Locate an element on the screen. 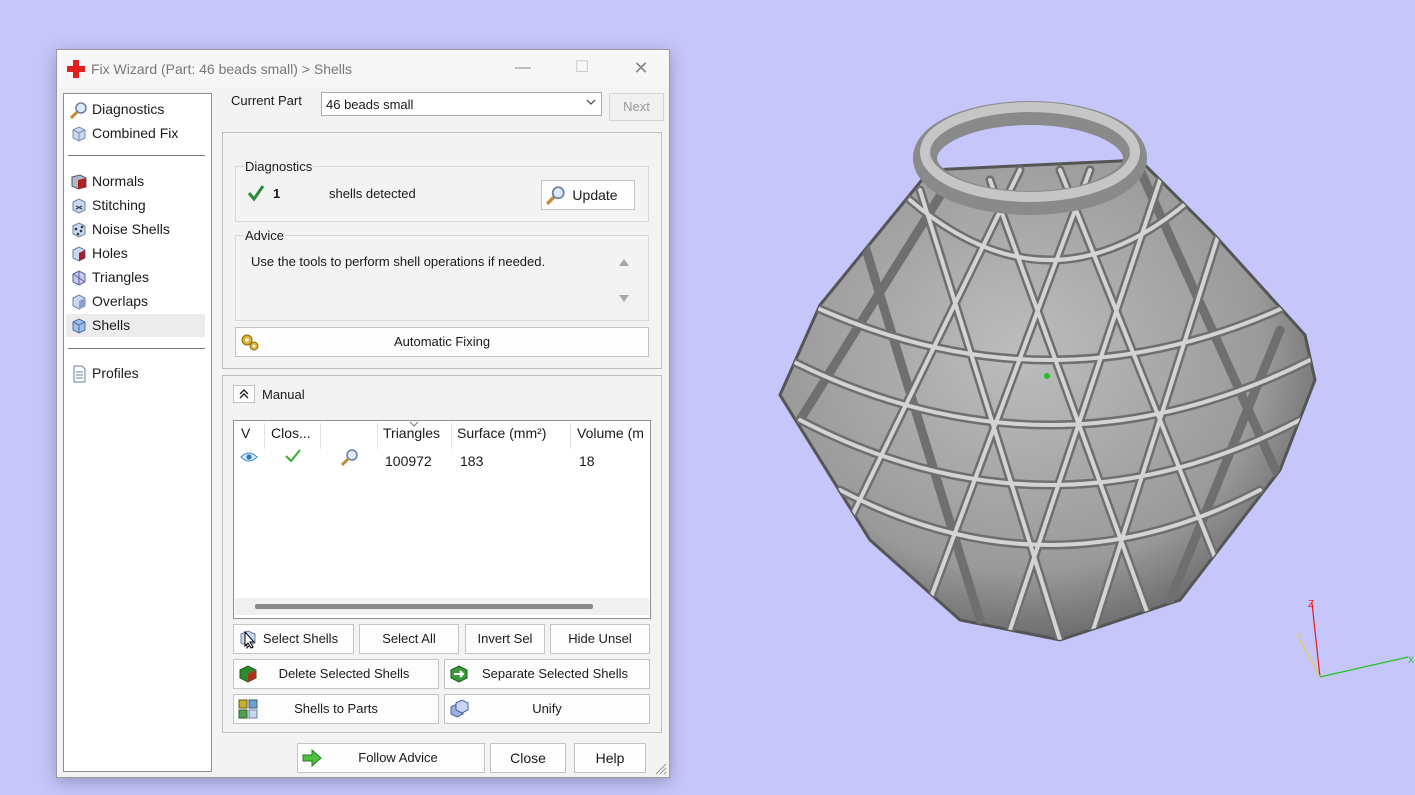 This screenshot has width=1415, height=795. collapse-manual-button is located at coordinates (244, 394).